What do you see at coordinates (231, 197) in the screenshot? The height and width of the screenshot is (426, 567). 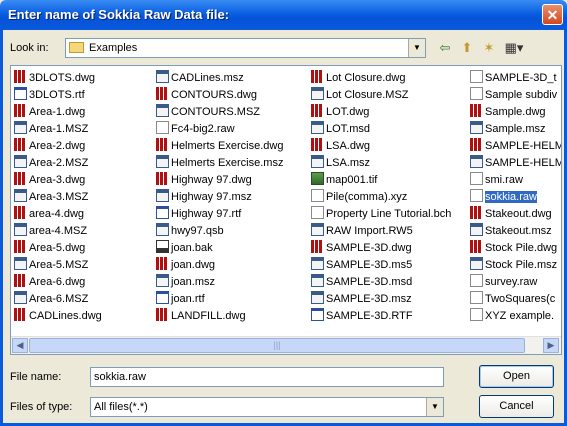 I see `file-item: Highway 97.msz` at bounding box center [231, 197].